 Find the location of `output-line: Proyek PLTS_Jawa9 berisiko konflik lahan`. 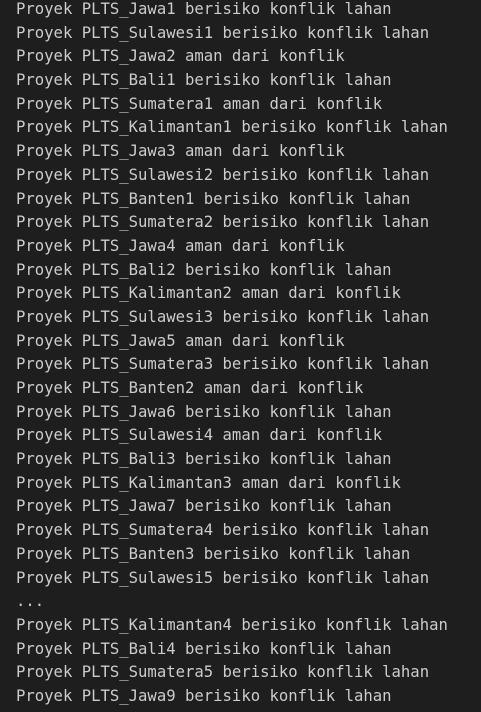

output-line: Proyek PLTS_Jawa9 berisiko konflik lahan is located at coordinates (204, 695).